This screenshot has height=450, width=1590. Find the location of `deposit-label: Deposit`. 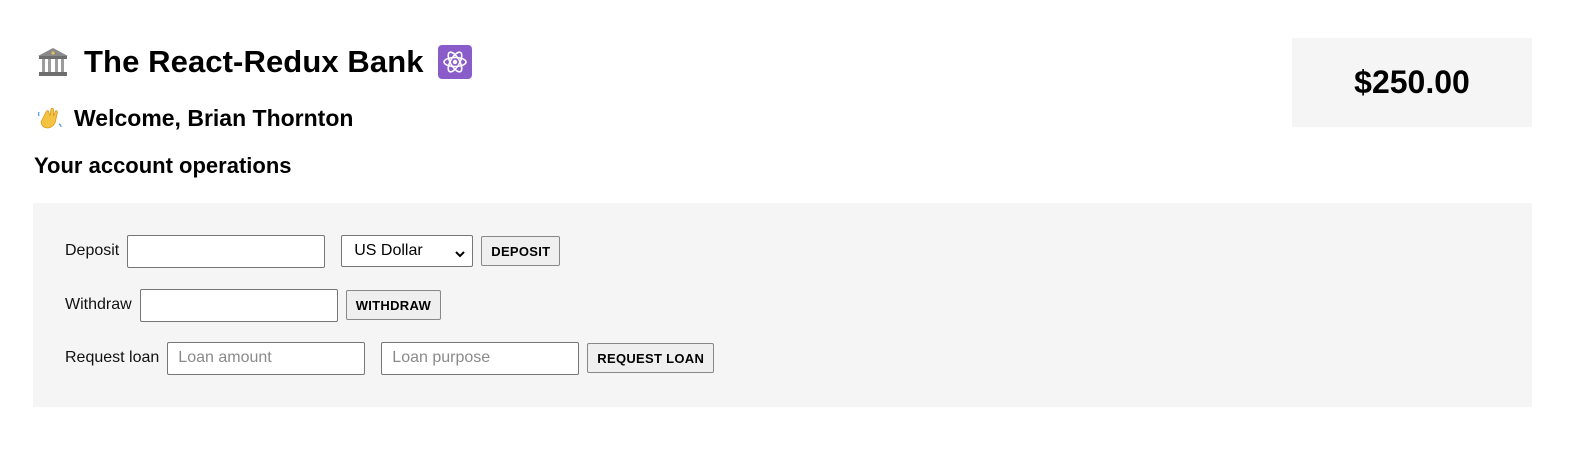

deposit-label: Deposit is located at coordinates (92, 250).